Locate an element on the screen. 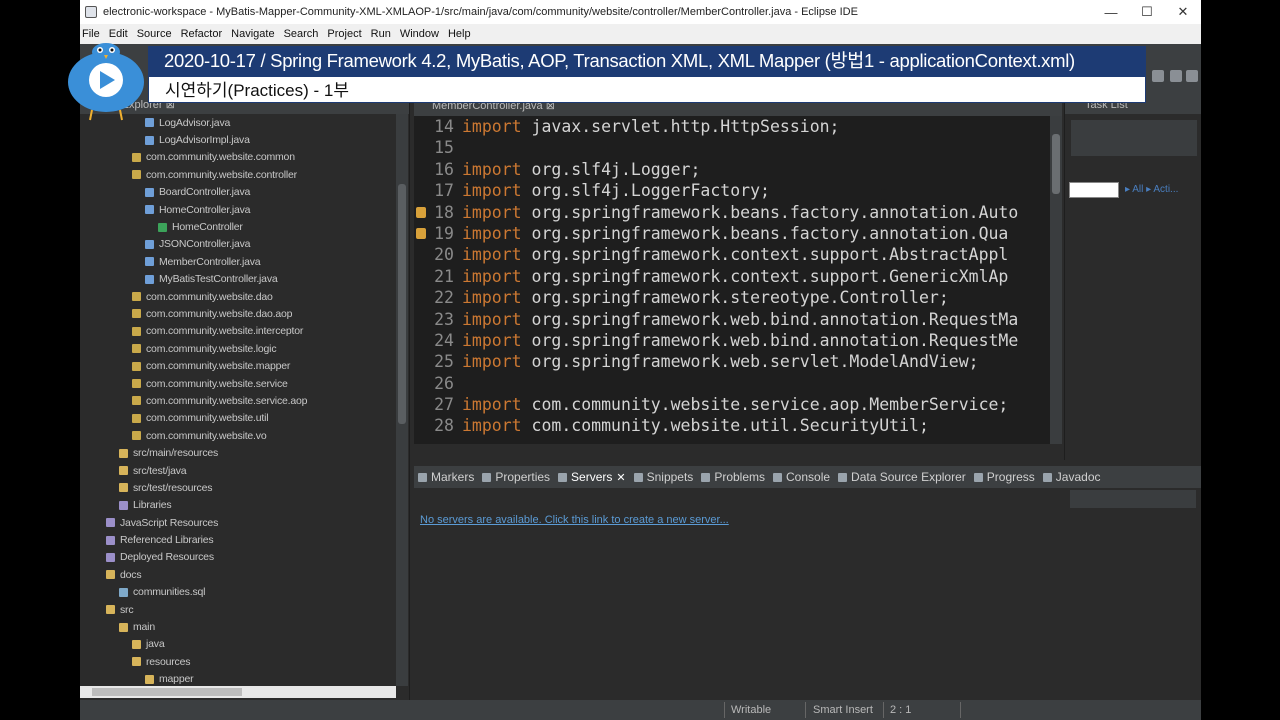 This screenshot has height=720, width=1280. servers-toolbar is located at coordinates (1133, 499).